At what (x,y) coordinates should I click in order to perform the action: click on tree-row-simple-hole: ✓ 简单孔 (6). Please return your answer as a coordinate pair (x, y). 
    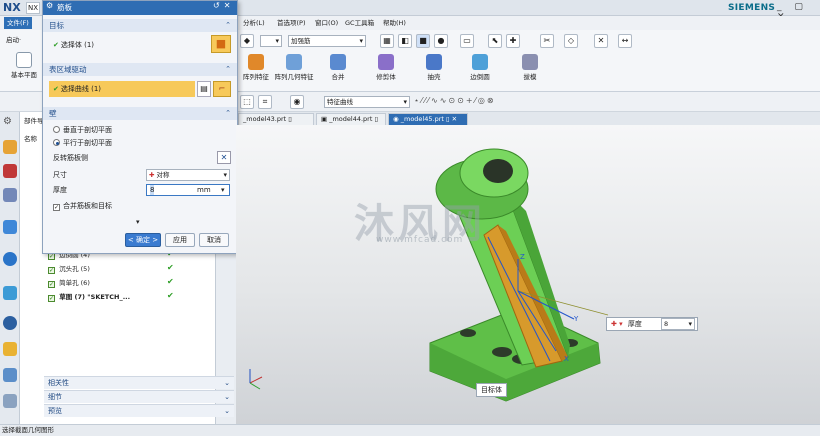
    Looking at the image, I should click on (69, 283).